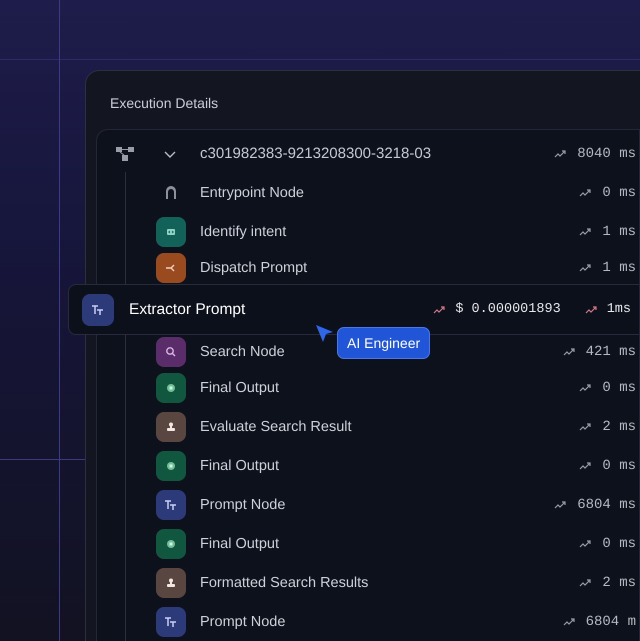  I want to click on user-tooltip: AI Engineer, so click(383, 343).